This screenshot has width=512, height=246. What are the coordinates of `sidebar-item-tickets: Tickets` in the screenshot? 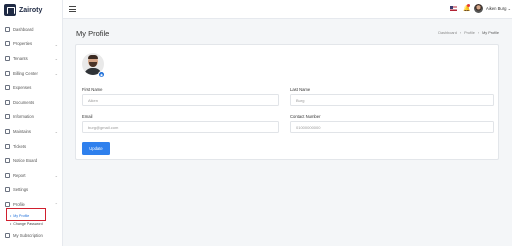 It's located at (31, 146).